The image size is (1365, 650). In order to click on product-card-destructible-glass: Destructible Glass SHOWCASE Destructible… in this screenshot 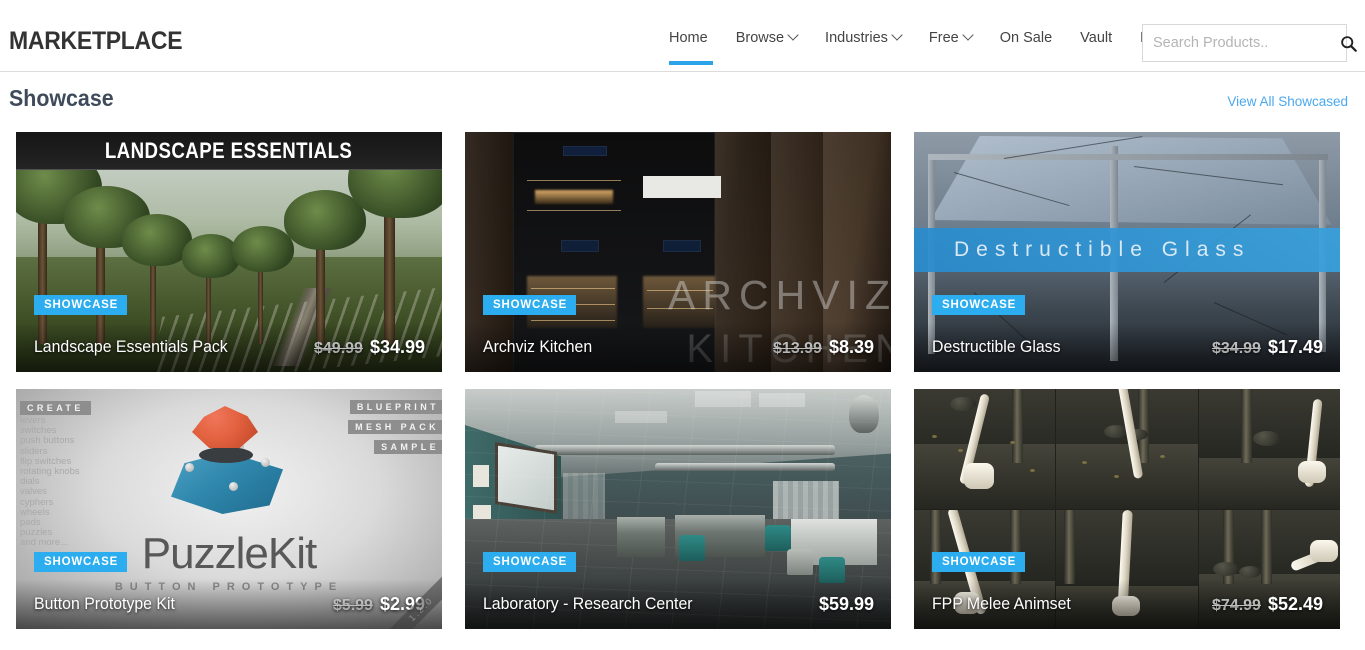, I will do `click(1127, 252)`.